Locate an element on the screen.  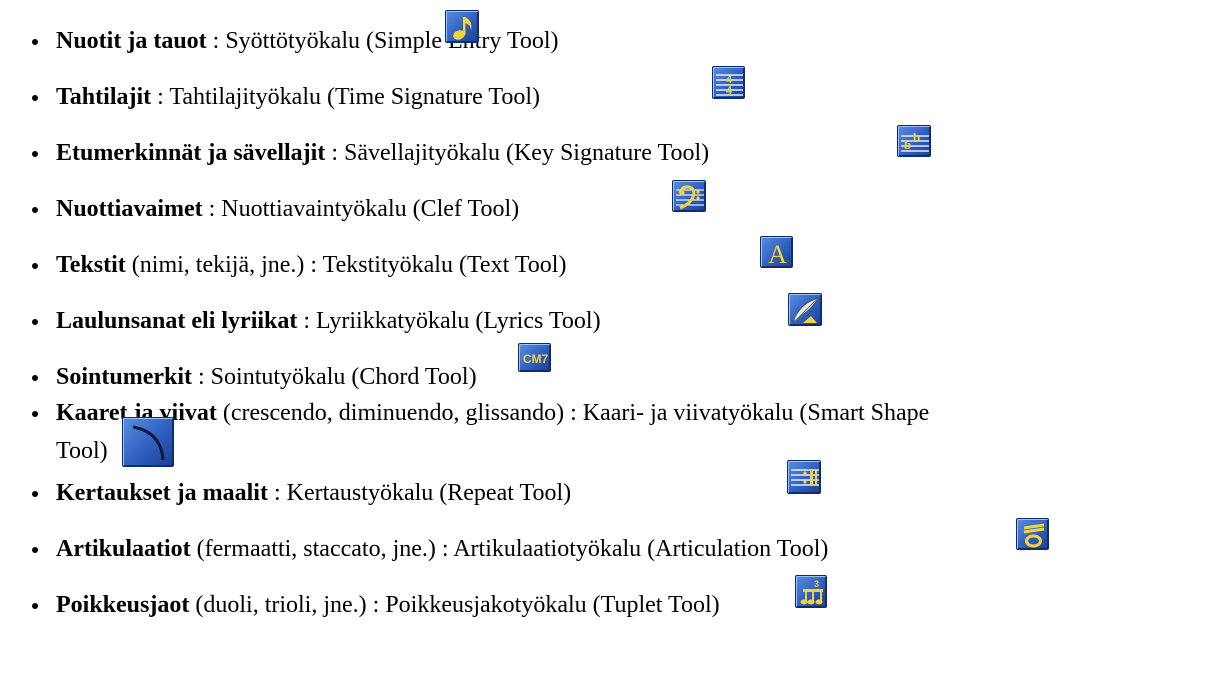
item-title: Artikulaatiot is located at coordinates (123, 549).